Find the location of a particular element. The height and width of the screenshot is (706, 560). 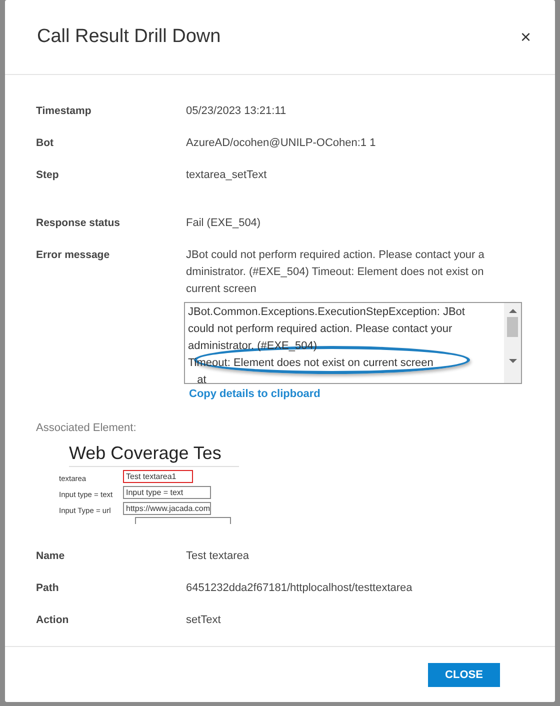

scrollbar-thumb is located at coordinates (512, 327).